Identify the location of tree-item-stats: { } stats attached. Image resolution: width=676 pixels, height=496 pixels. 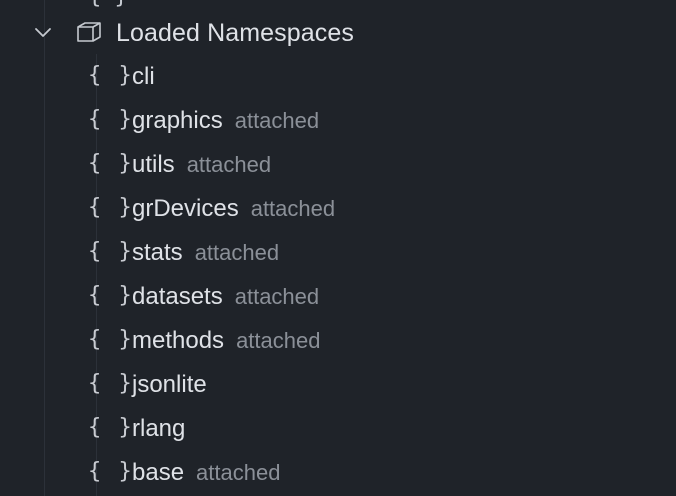
(338, 252).